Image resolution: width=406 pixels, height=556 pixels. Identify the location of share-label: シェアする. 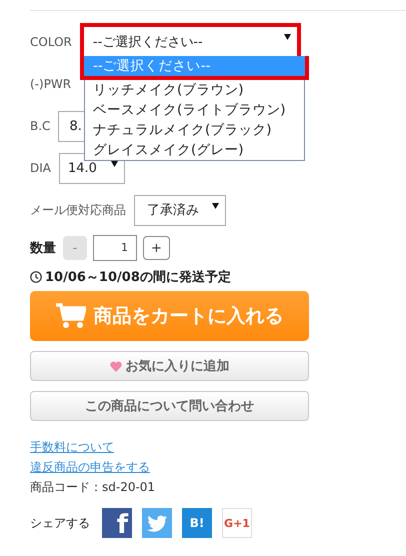
(60, 523).